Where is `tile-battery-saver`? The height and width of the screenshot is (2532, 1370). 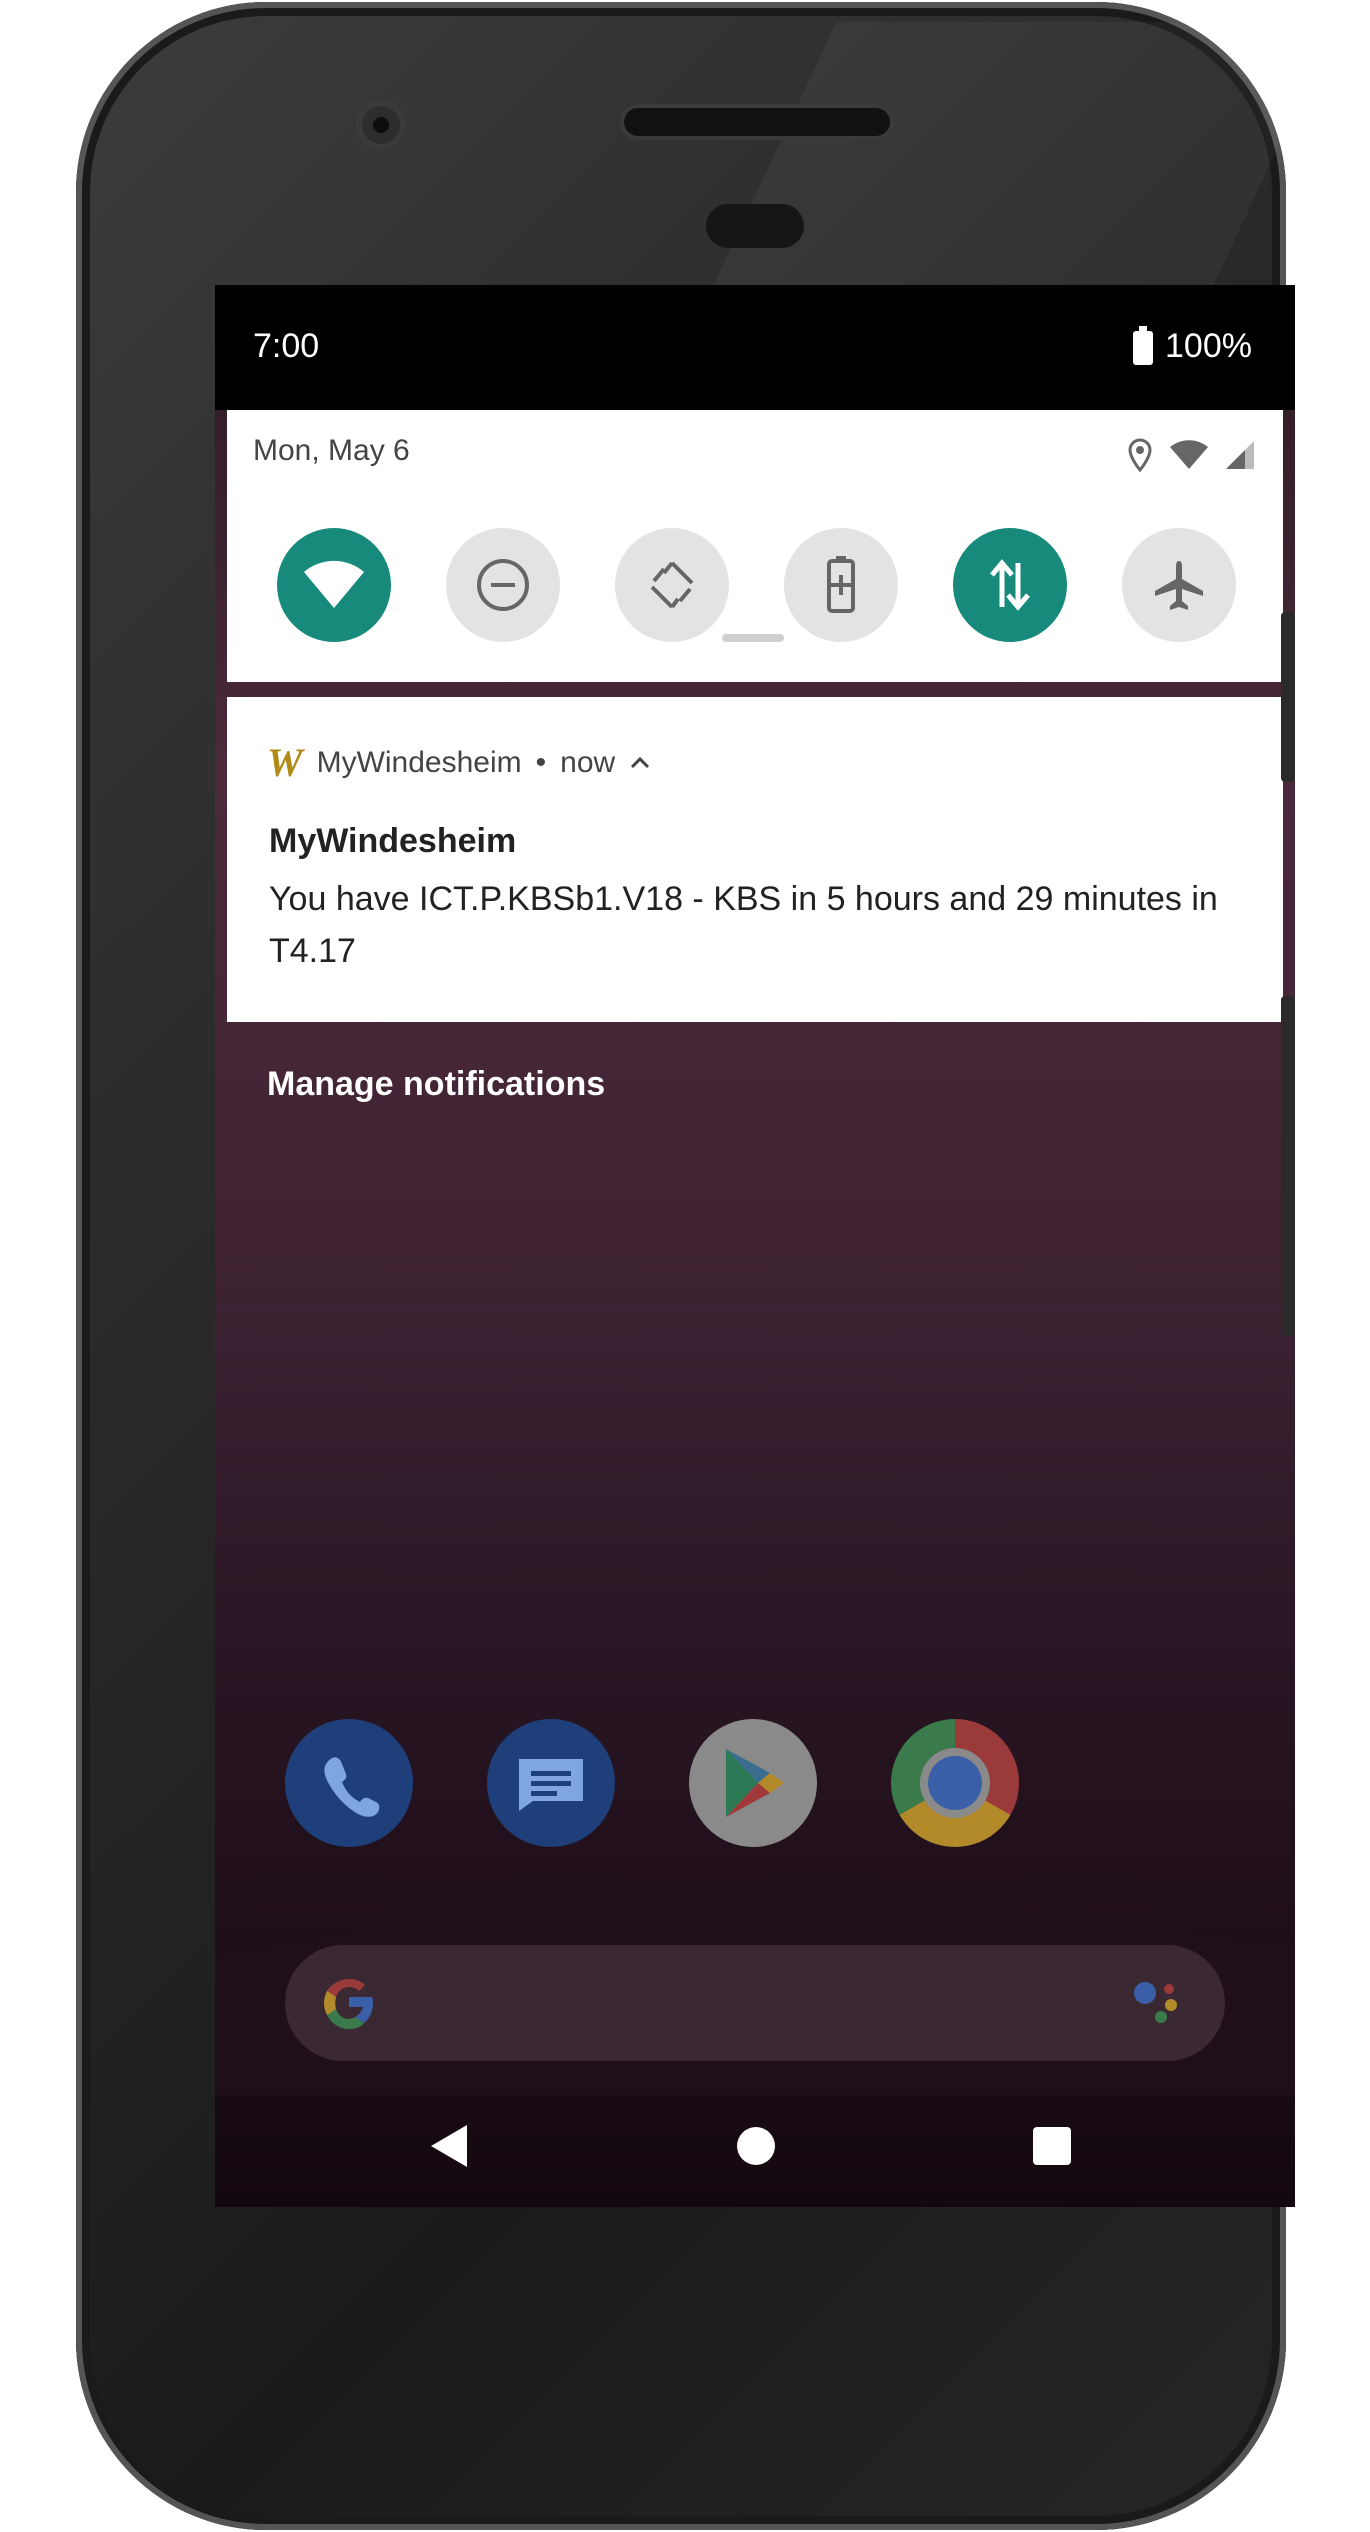
tile-battery-saver is located at coordinates (841, 585).